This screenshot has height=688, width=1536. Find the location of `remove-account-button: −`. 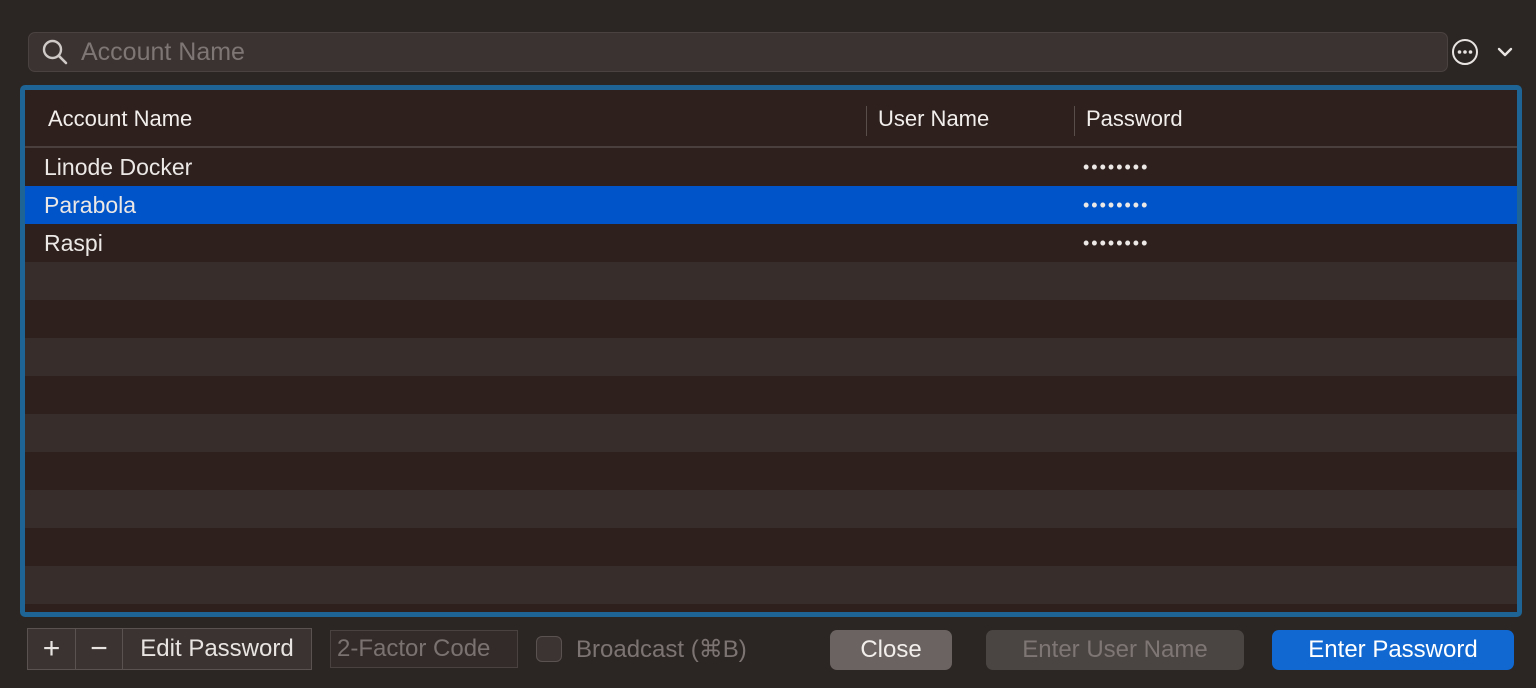

remove-account-button: − is located at coordinates (99, 649).